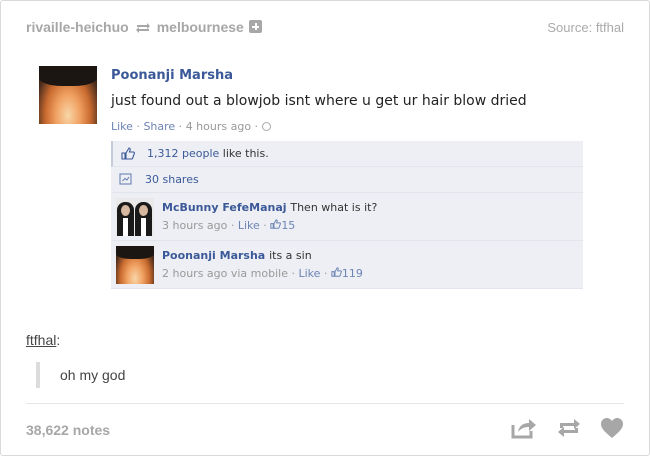  What do you see at coordinates (77, 27) in the screenshot?
I see `reblog-from-user: rivaille-heichuo` at bounding box center [77, 27].